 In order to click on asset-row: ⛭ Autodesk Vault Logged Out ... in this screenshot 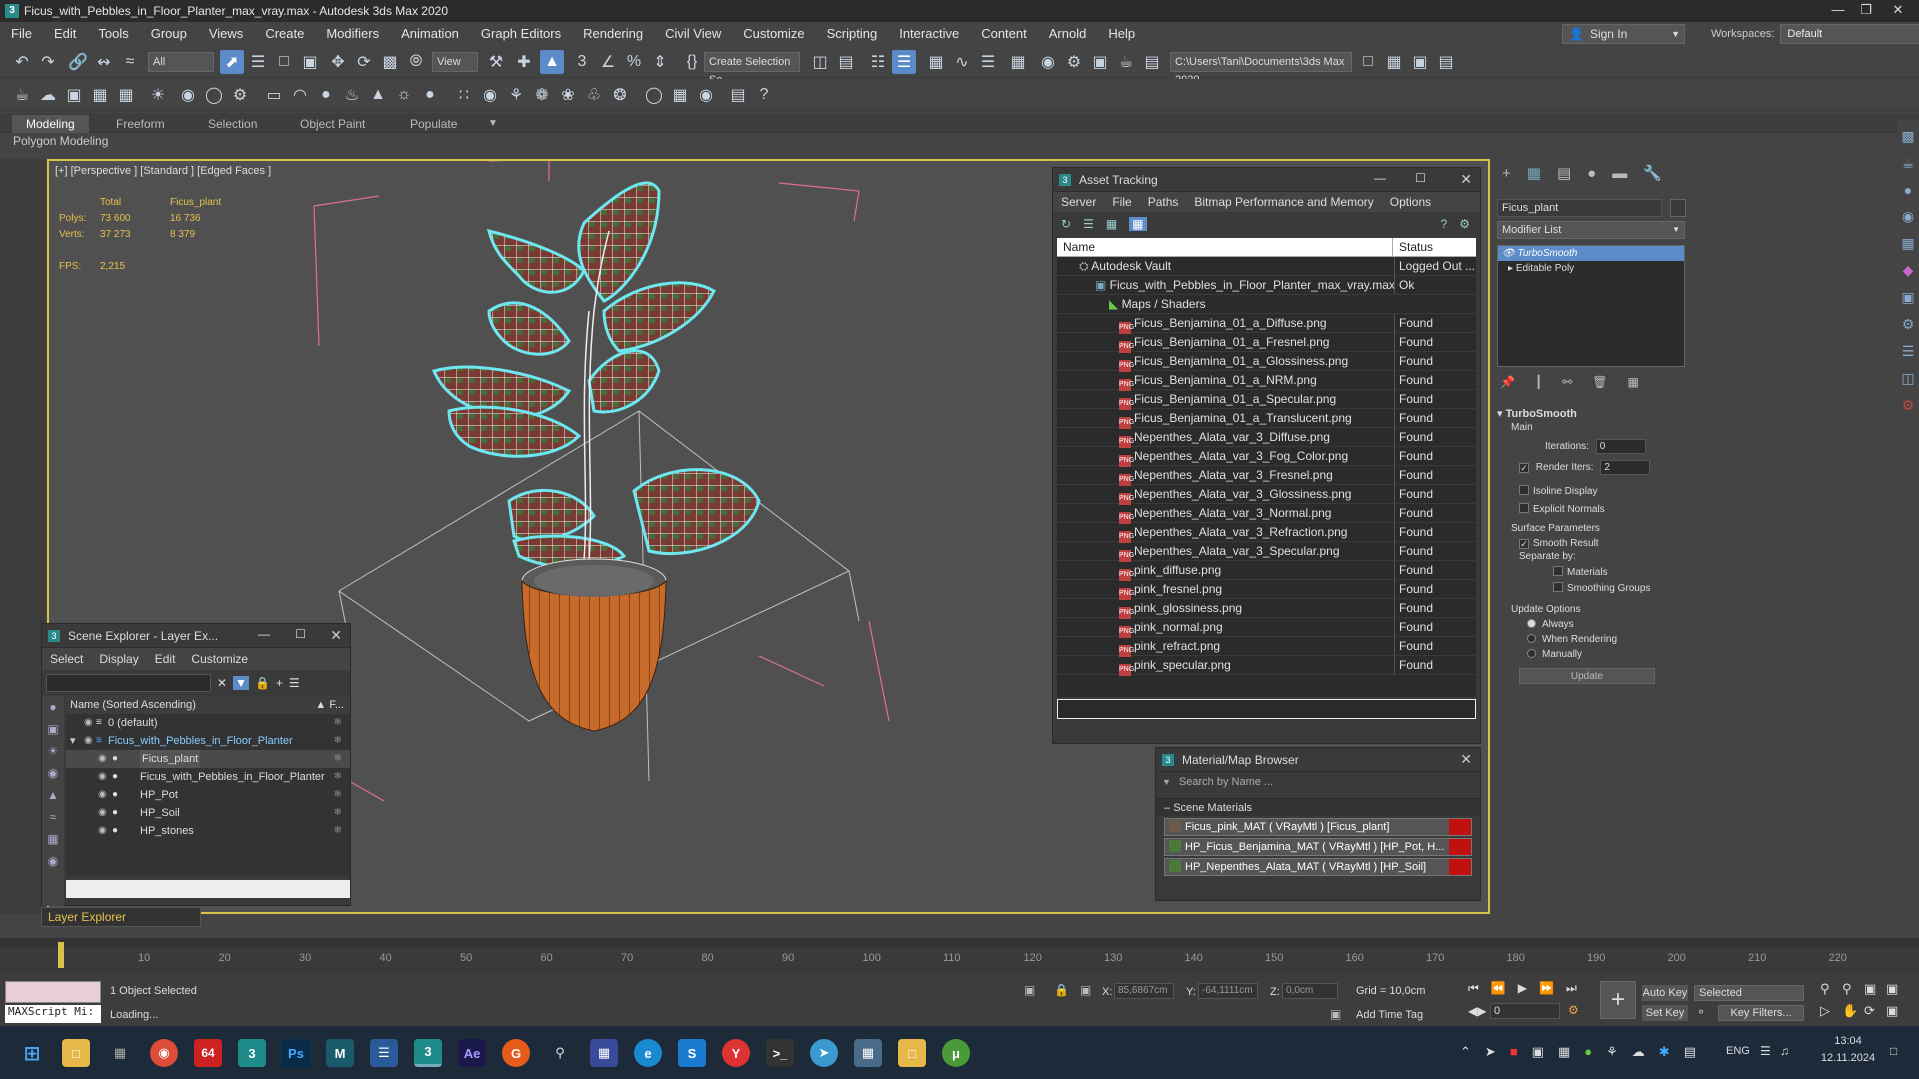, I will do `click(1266, 266)`.